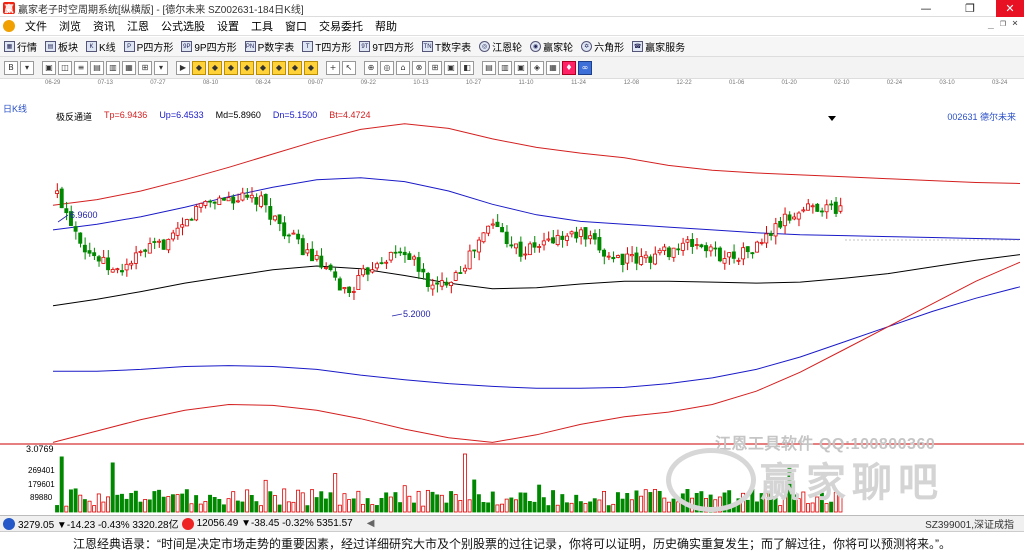 Image resolution: width=1024 pixels, height=554 pixels. I want to click on drawing-tool-1-icon: ▾, so click(27, 67).